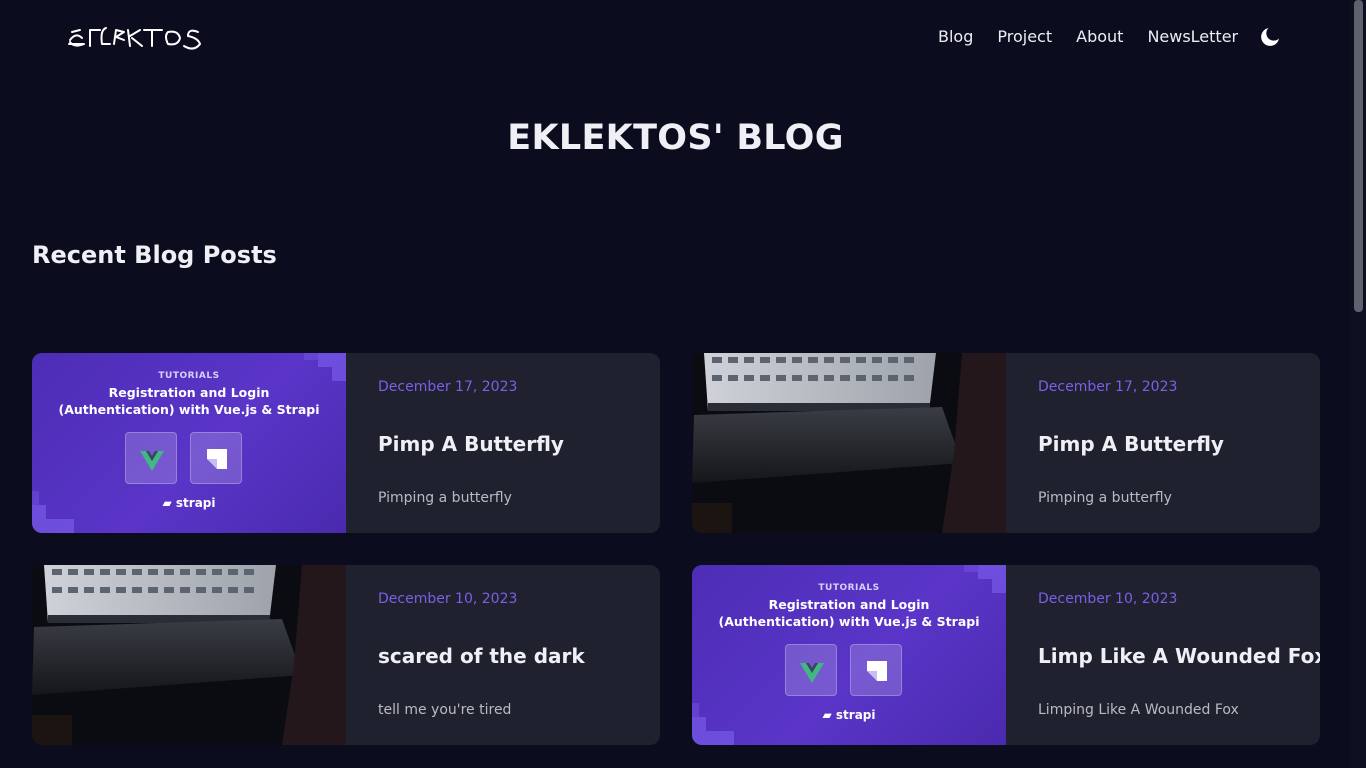  What do you see at coordinates (1358, 156) in the screenshot?
I see `scrollbar-thumb` at bounding box center [1358, 156].